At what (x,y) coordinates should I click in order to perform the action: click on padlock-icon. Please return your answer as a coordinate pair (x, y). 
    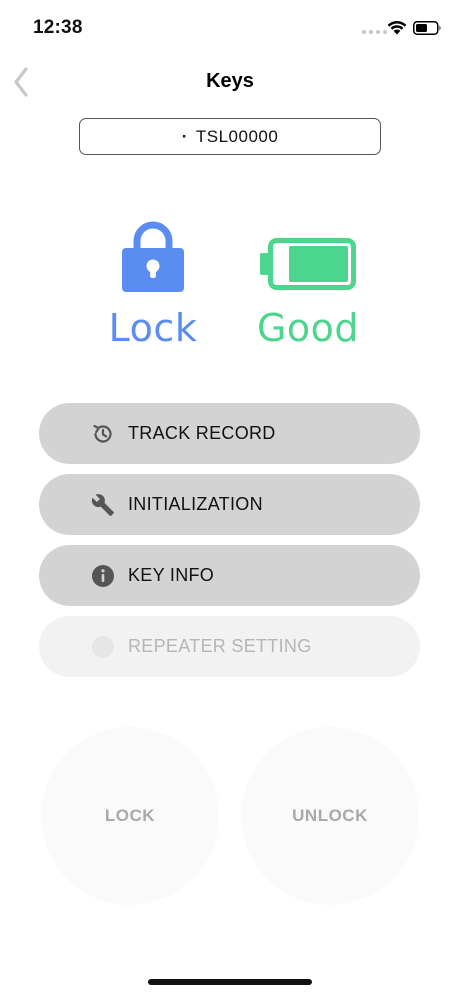
    Looking at the image, I should click on (153, 256).